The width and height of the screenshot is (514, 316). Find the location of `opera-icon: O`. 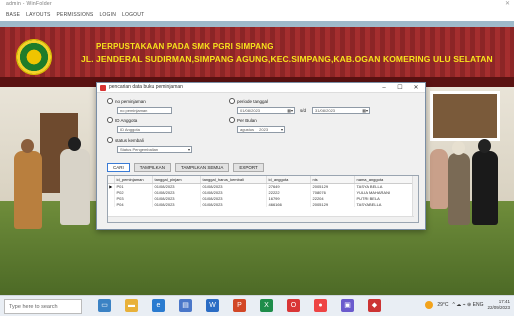

opera-icon: O is located at coordinates (293, 305).